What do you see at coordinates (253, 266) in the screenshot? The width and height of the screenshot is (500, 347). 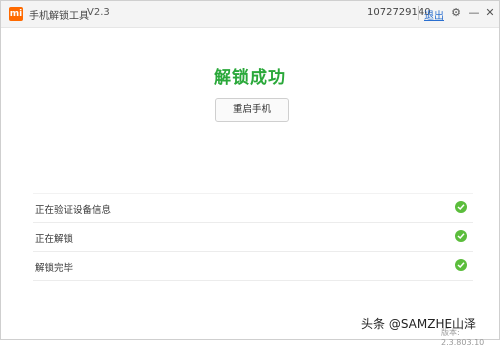 I see `step-row: 解锁完毕` at bounding box center [253, 266].